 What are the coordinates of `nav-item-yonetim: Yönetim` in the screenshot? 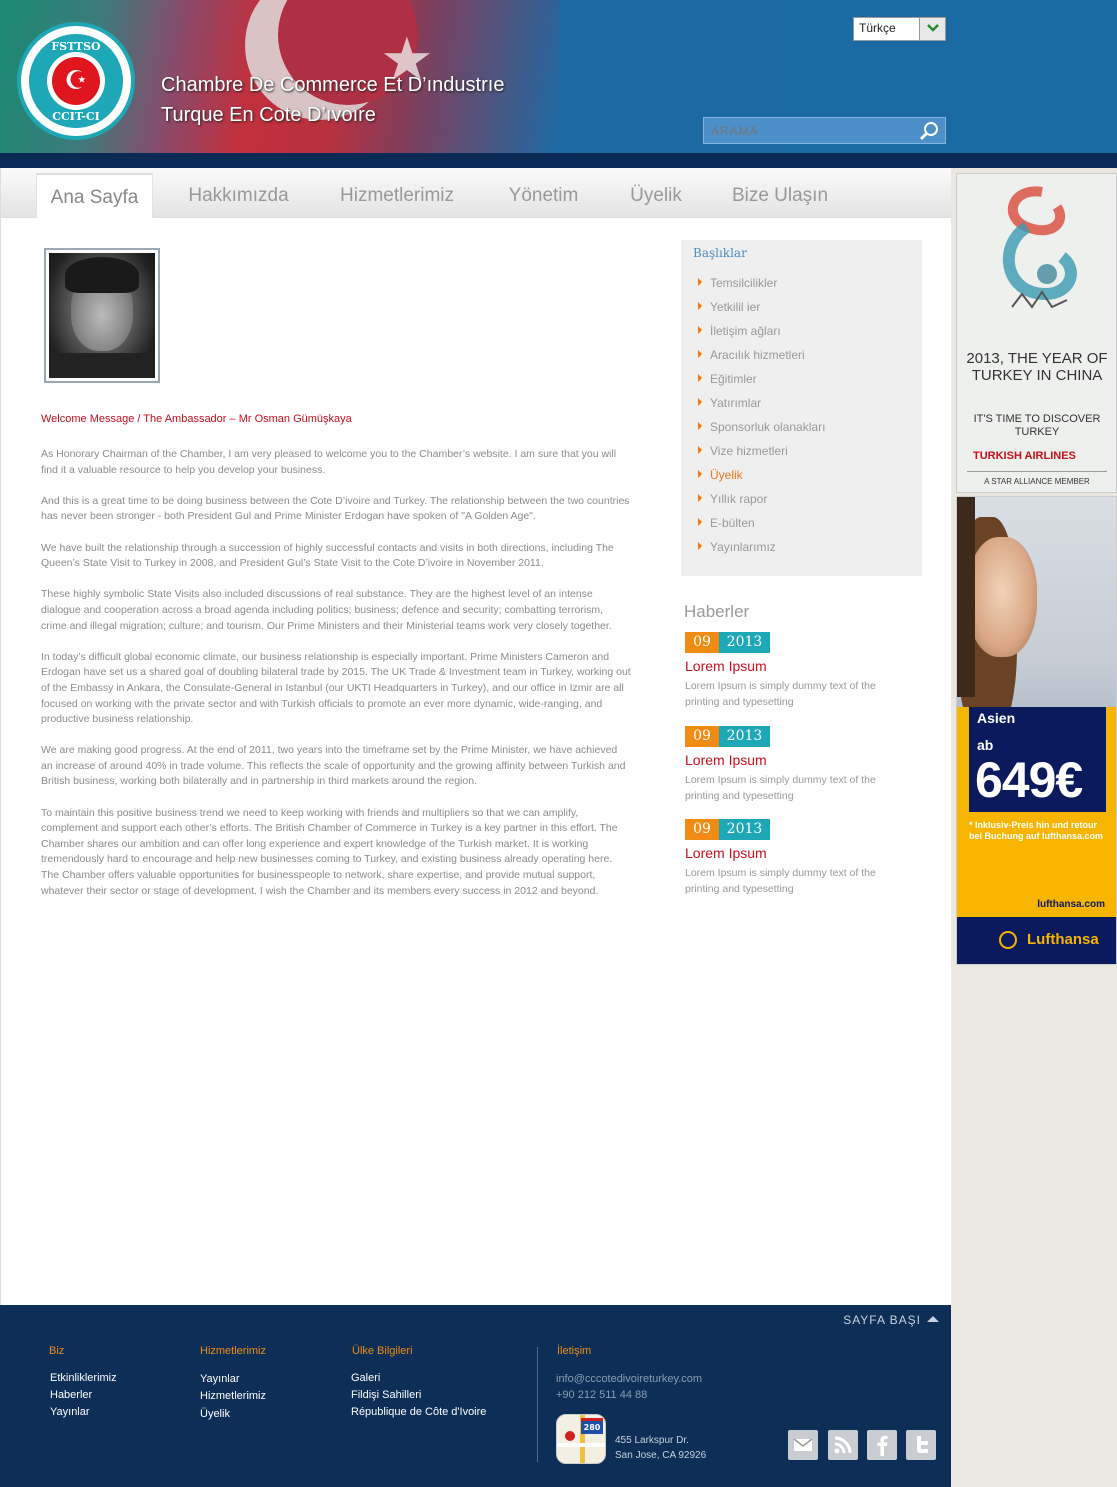 It's located at (543, 195).